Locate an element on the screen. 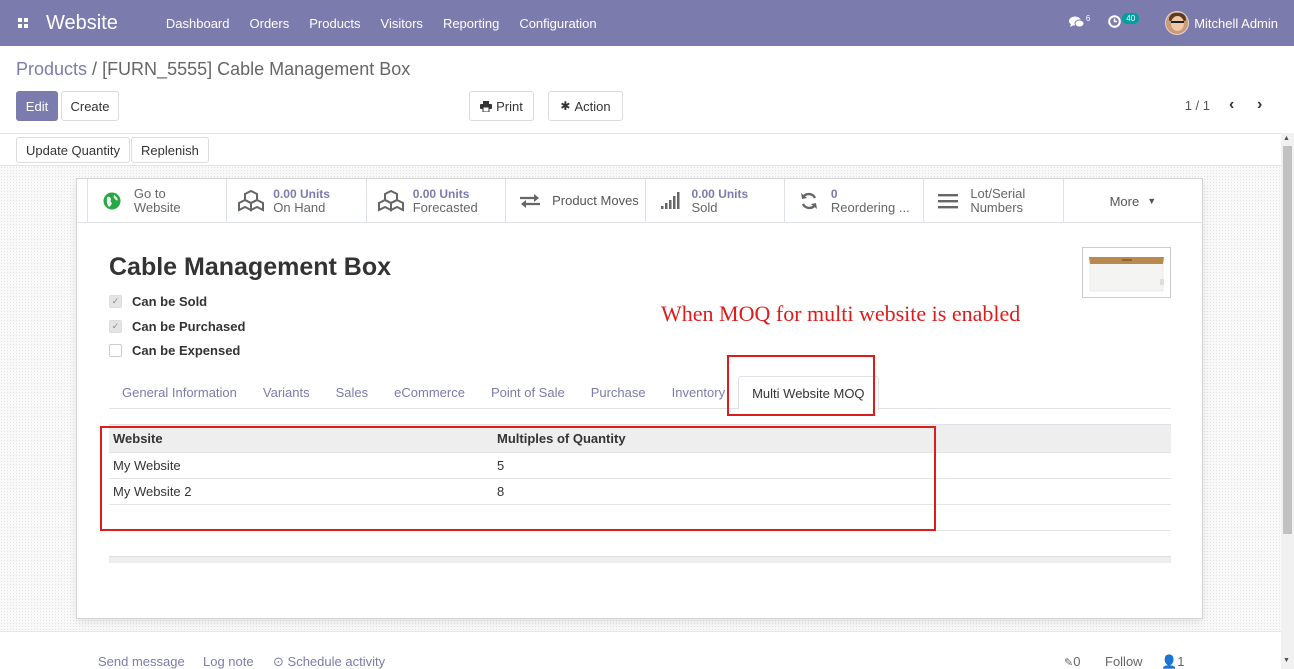 This screenshot has width=1294, height=669. cubes-icon is located at coordinates (391, 201).